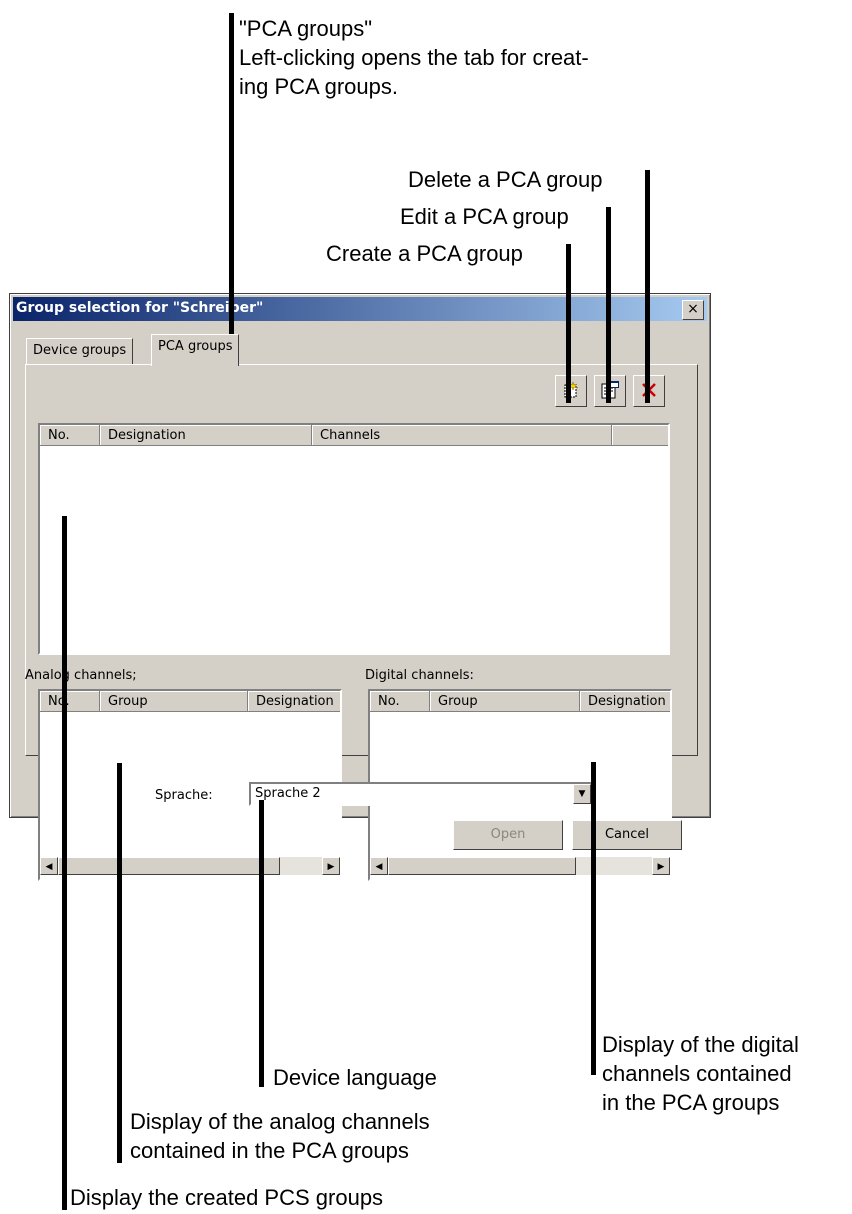 The width and height of the screenshot is (852, 1214). Describe the element at coordinates (627, 835) in the screenshot. I see `cancel-button: Cancel` at that location.